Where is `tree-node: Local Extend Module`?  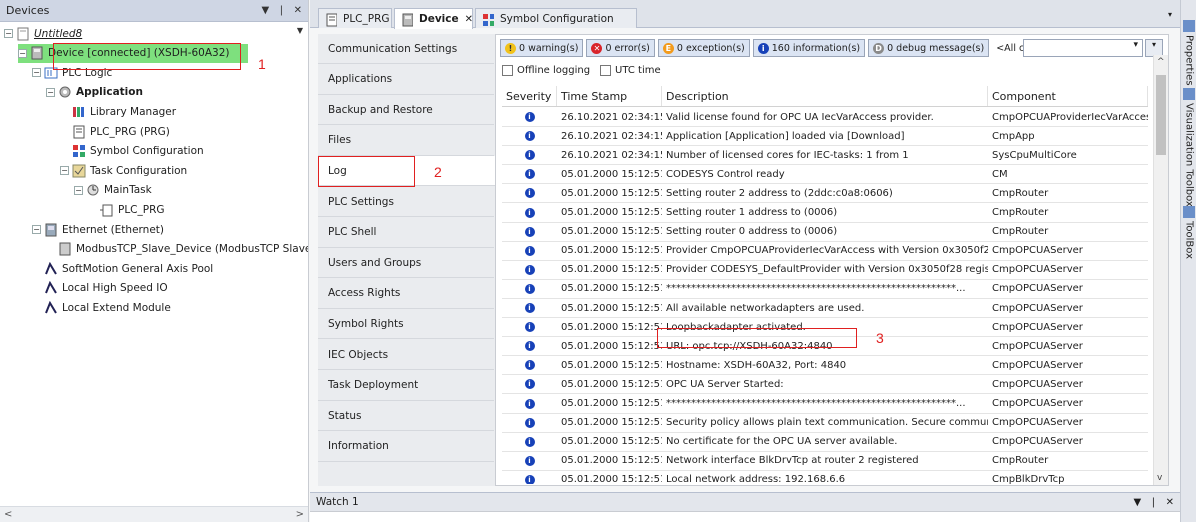 tree-node: Local Extend Module is located at coordinates (101, 307).